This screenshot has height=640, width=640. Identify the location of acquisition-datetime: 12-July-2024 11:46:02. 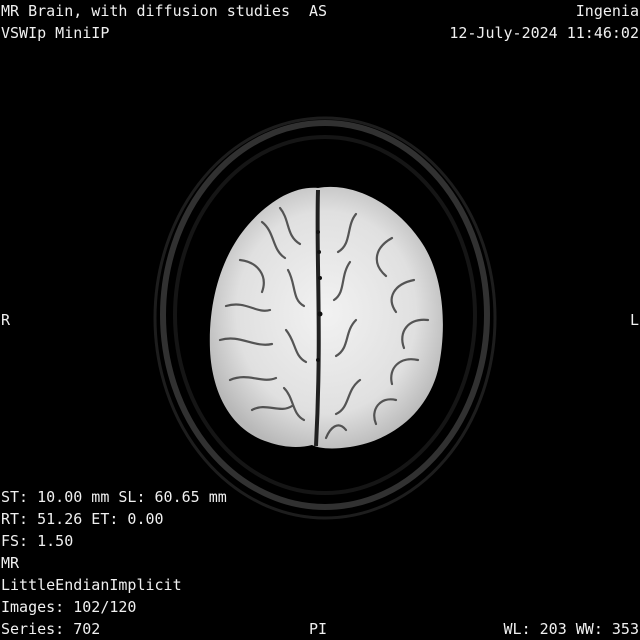
(544, 33).